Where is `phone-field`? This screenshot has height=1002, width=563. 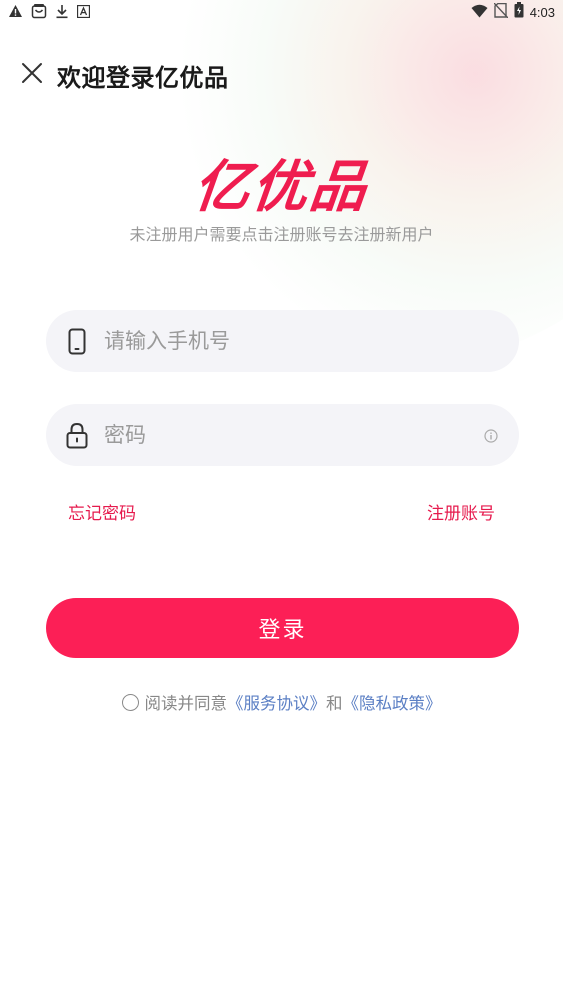
phone-field is located at coordinates (282, 341).